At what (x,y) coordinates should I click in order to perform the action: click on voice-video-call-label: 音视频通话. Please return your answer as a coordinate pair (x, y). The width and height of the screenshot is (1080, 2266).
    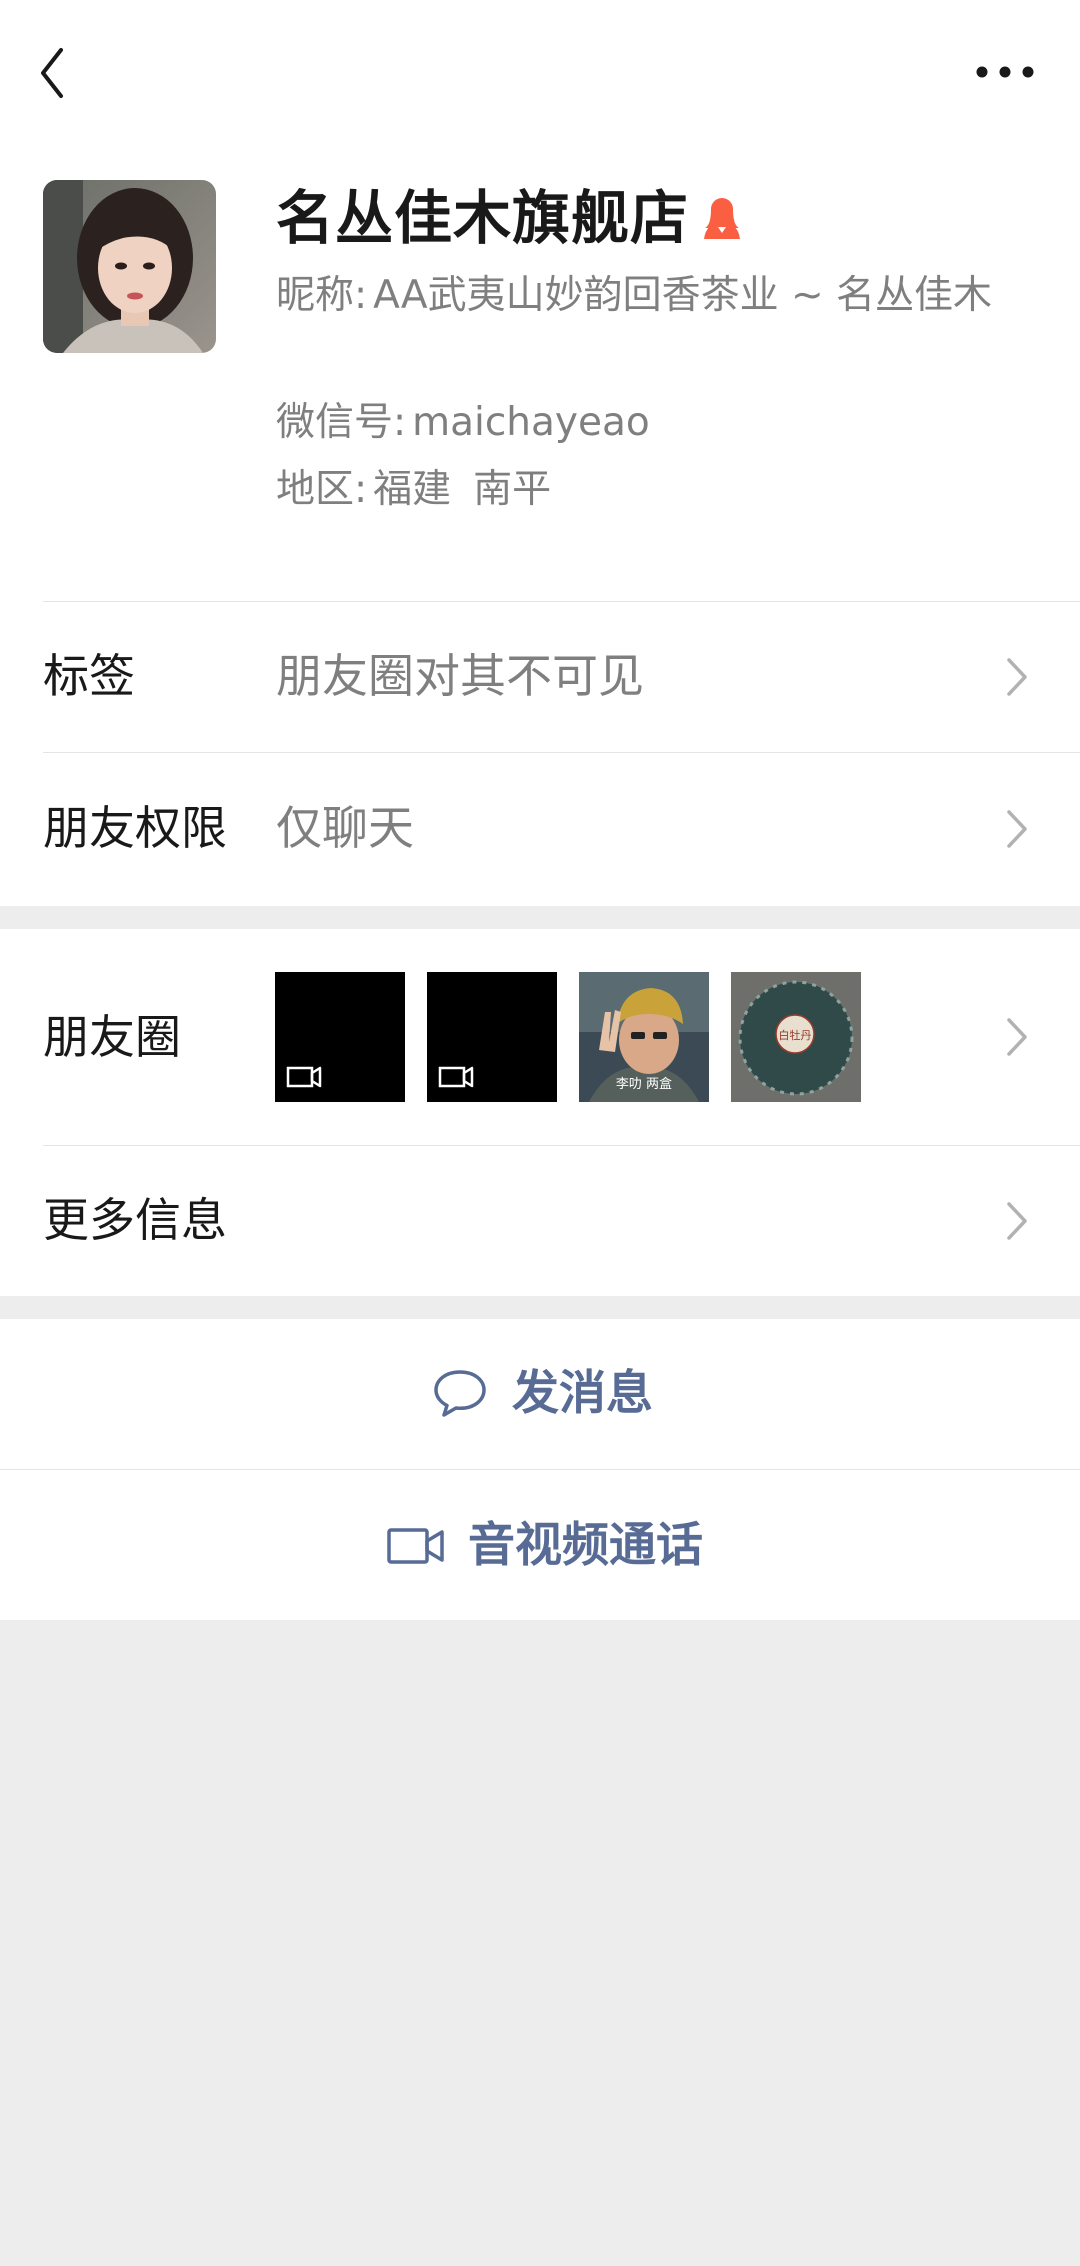
    Looking at the image, I should click on (585, 1545).